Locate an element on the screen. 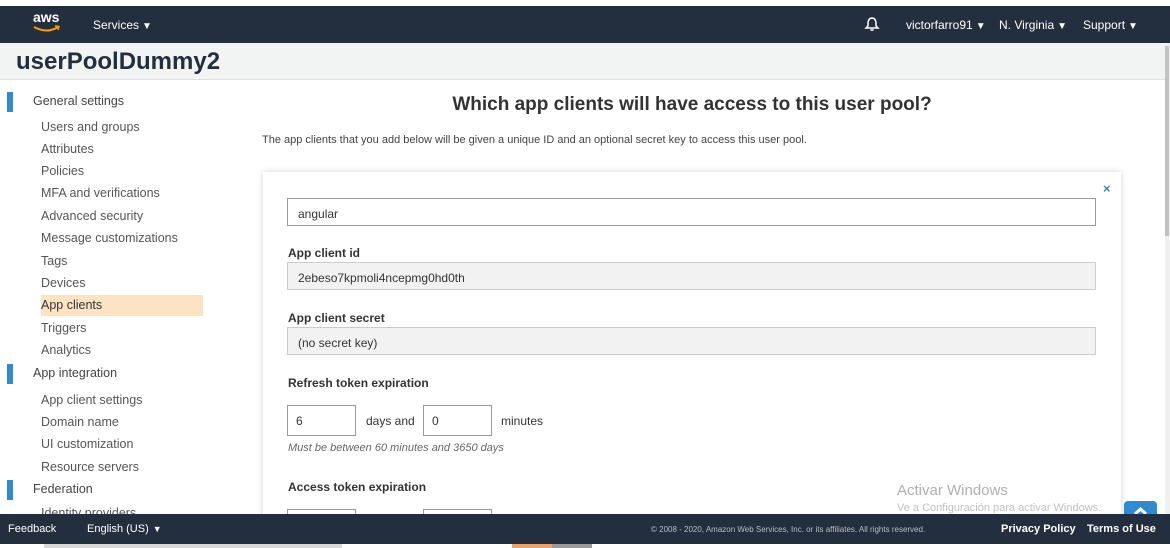 This screenshot has width=1170, height=548. aws-logo-text: aws is located at coordinates (46, 17).